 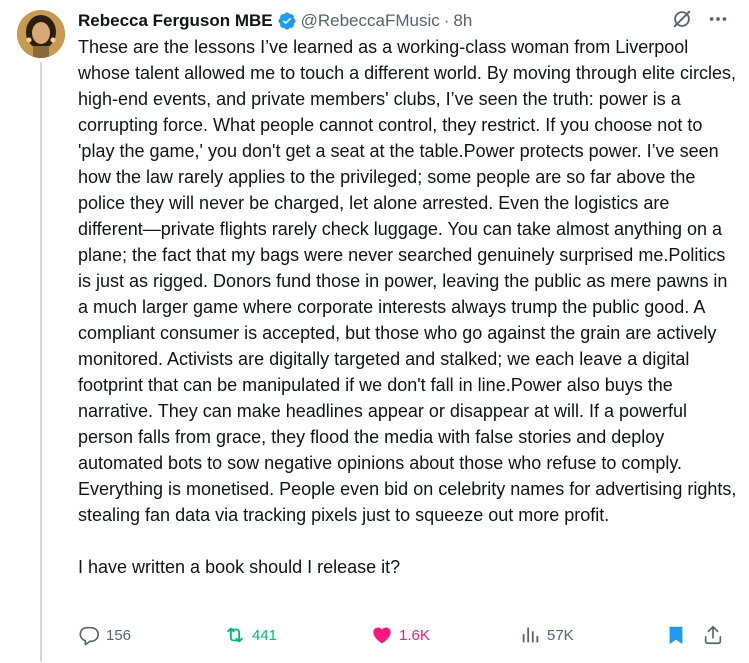 I want to click on reply-button: 156, so click(x=104, y=635).